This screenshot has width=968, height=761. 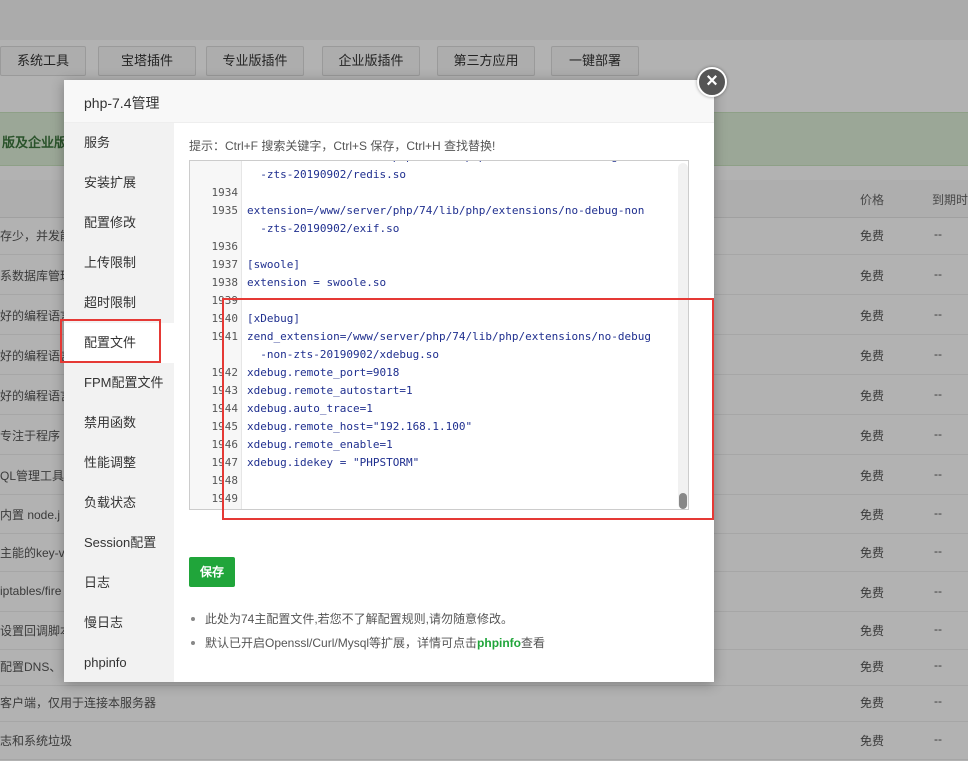 I want to click on sidebar-highlight-annotation, so click(x=110, y=341).